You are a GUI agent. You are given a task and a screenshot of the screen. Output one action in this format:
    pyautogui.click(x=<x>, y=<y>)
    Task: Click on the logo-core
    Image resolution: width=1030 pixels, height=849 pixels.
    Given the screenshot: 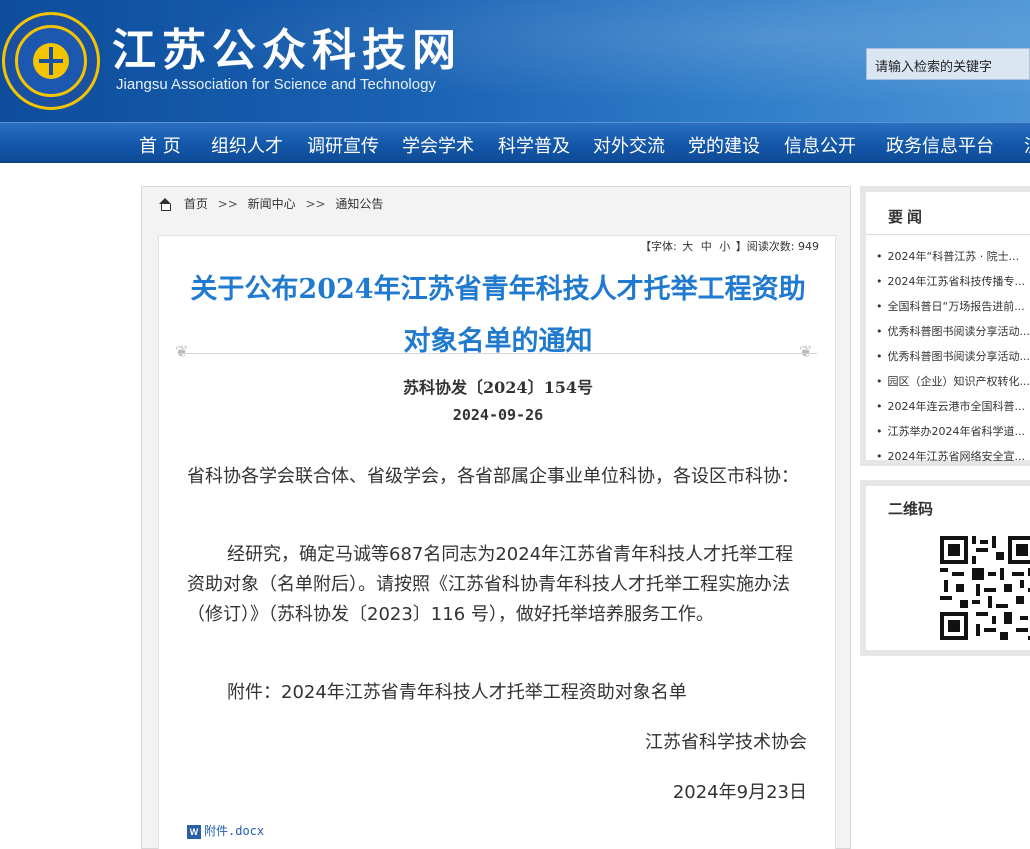 What is the action you would take?
    pyautogui.click(x=51, y=61)
    